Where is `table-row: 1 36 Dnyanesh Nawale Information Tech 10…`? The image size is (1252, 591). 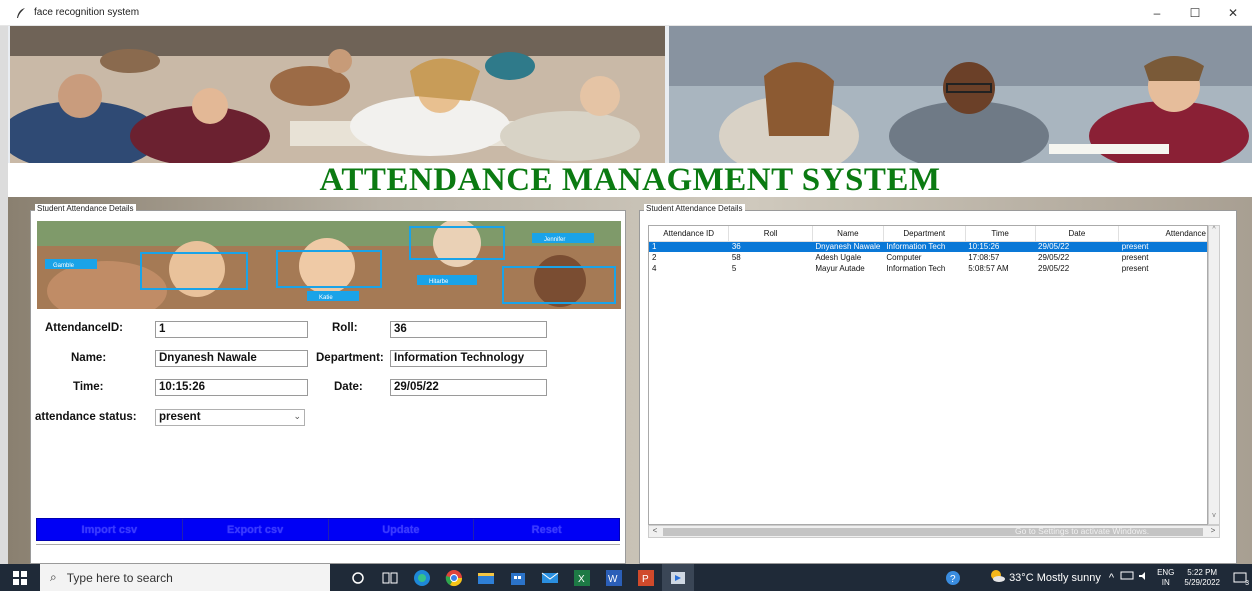
table-row: 1 36 Dnyanesh Nawale Information Tech 10… is located at coordinates (928, 246).